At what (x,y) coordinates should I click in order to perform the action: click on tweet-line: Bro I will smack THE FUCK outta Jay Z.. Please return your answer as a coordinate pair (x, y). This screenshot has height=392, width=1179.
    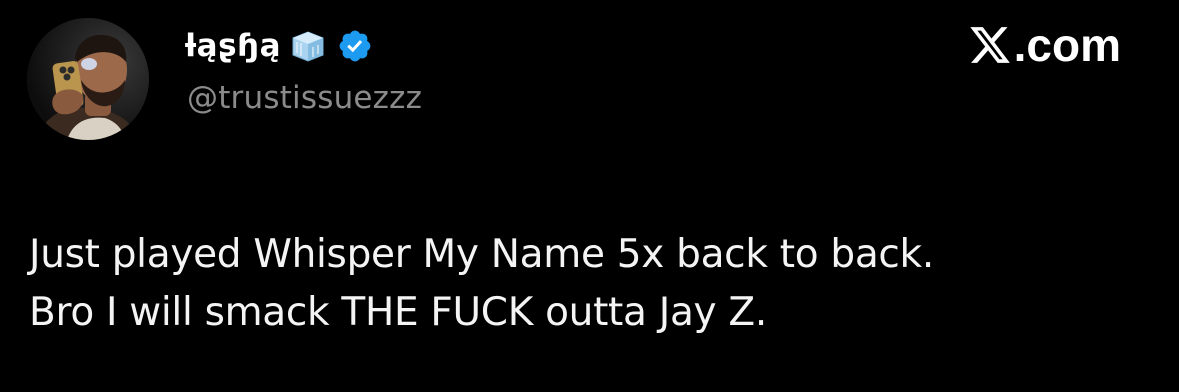
    Looking at the image, I should click on (398, 312).